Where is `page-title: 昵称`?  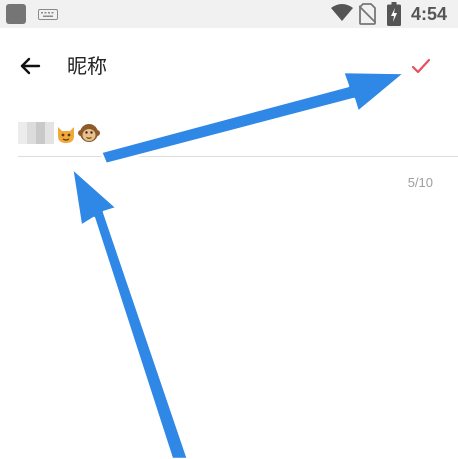 page-title: 昵称 is located at coordinates (87, 66).